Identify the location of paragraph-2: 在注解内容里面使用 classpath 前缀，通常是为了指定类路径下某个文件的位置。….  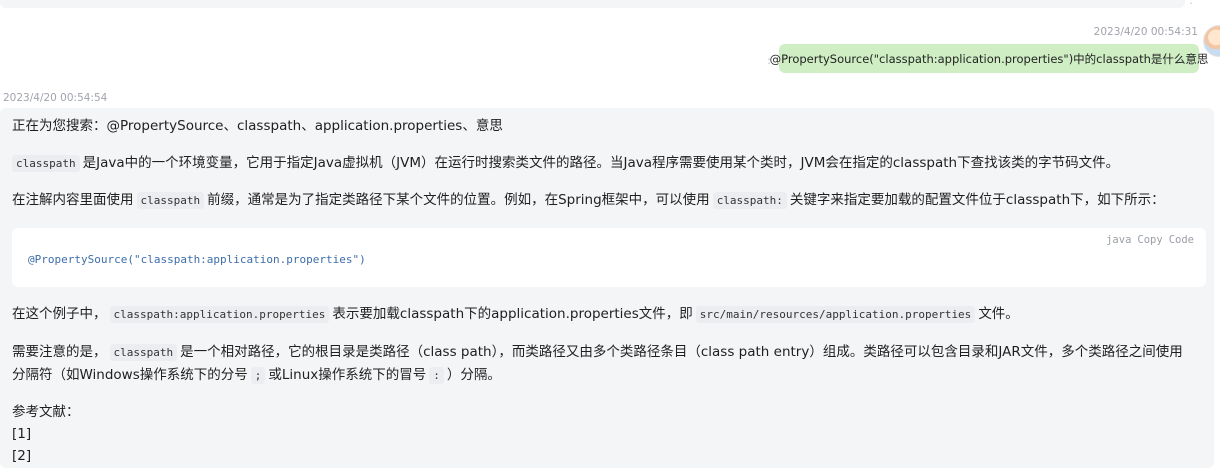
(588, 200).